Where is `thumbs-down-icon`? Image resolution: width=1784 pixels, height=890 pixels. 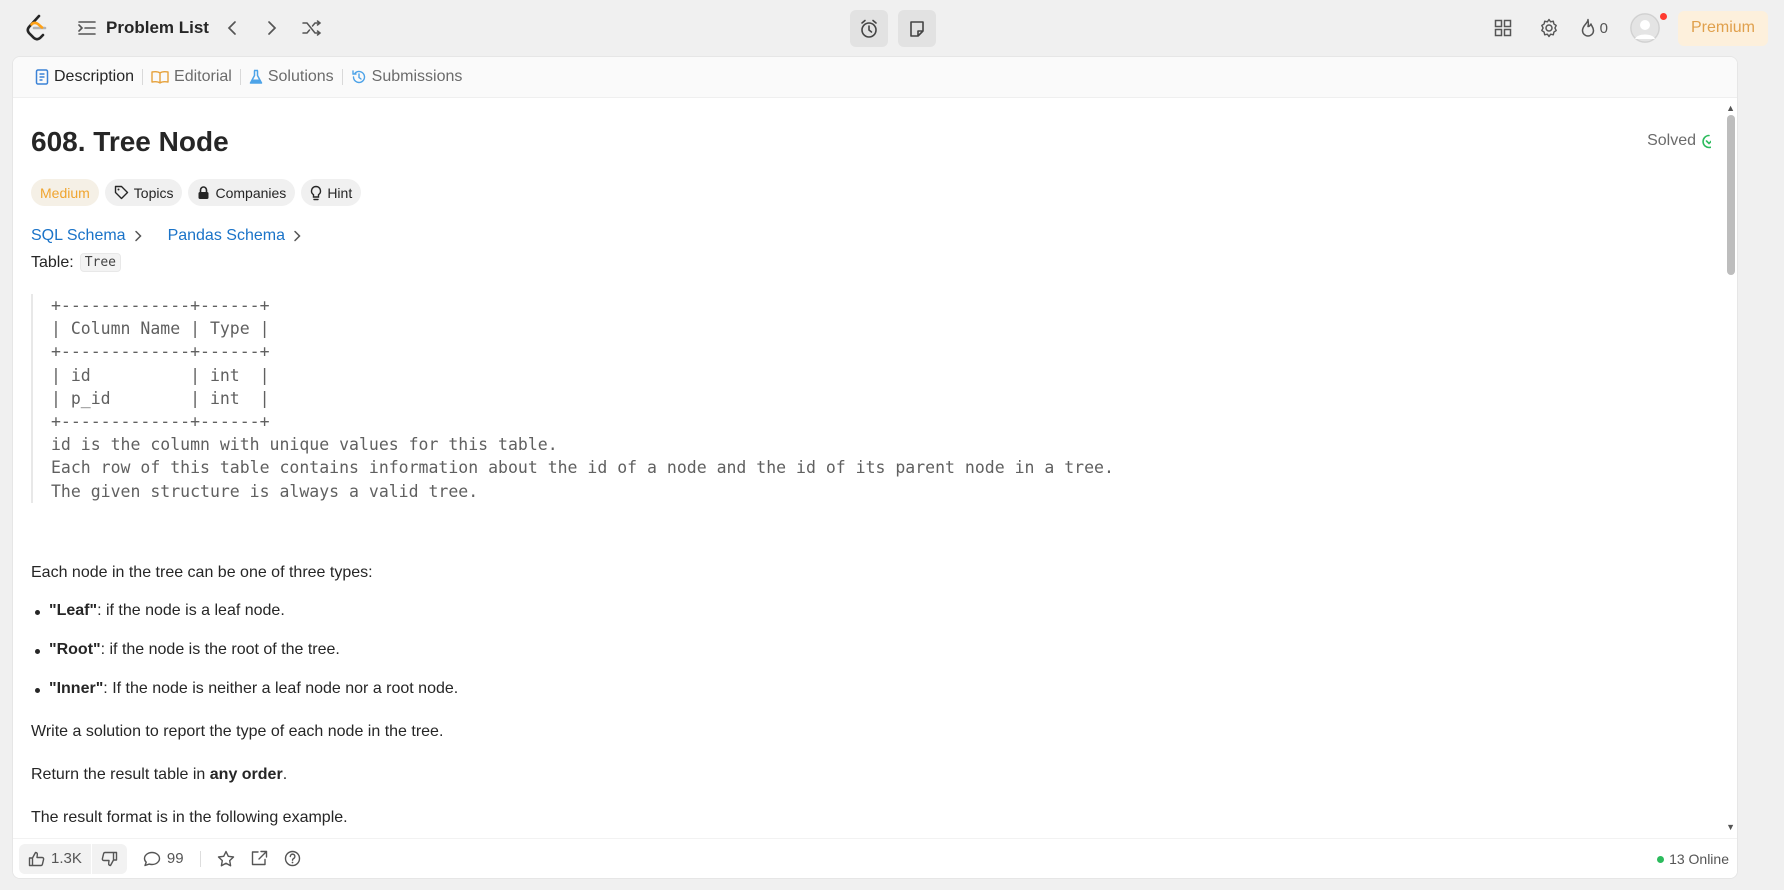 thumbs-down-icon is located at coordinates (109, 859).